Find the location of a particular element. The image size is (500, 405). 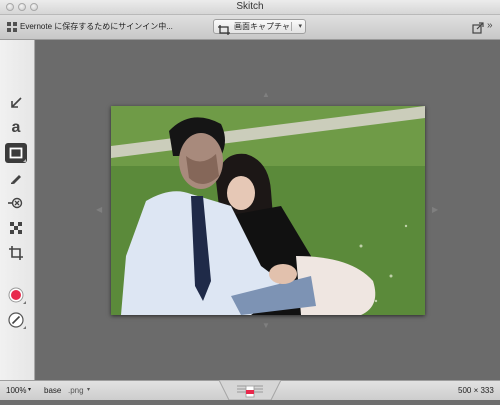

stamp-icon is located at coordinates (15, 203).